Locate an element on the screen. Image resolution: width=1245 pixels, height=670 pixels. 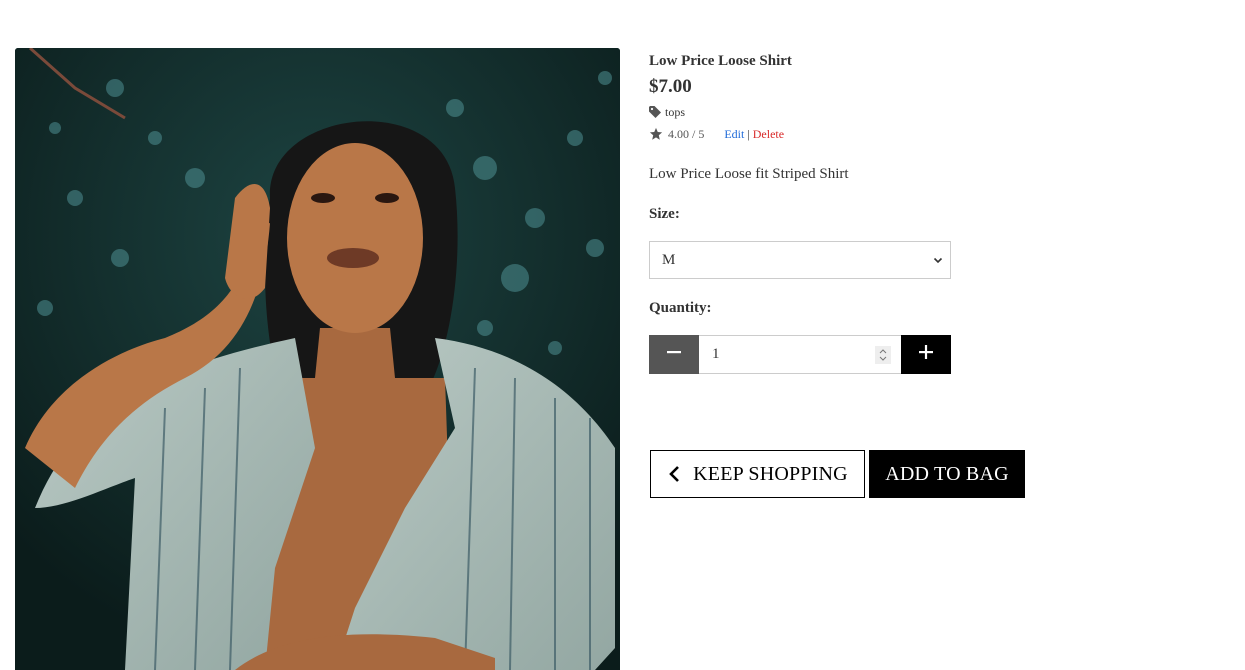
admin-links: Edit | Delete is located at coordinates (754, 134).